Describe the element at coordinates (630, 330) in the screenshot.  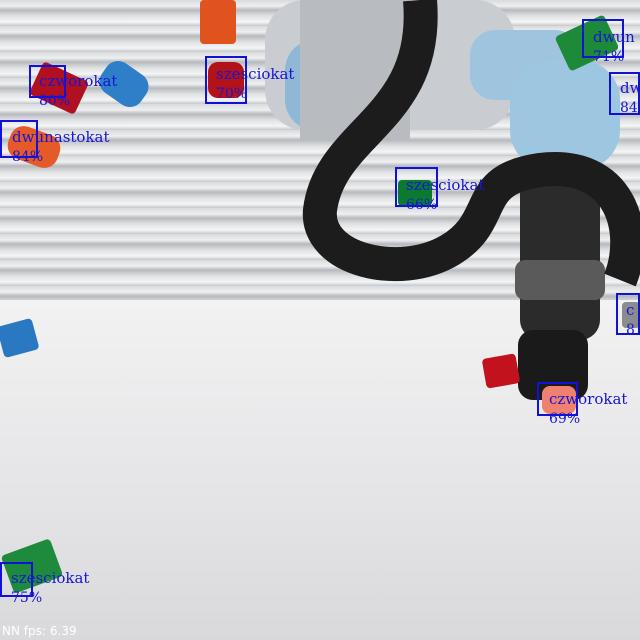
I see `detection-score: 8` at that location.